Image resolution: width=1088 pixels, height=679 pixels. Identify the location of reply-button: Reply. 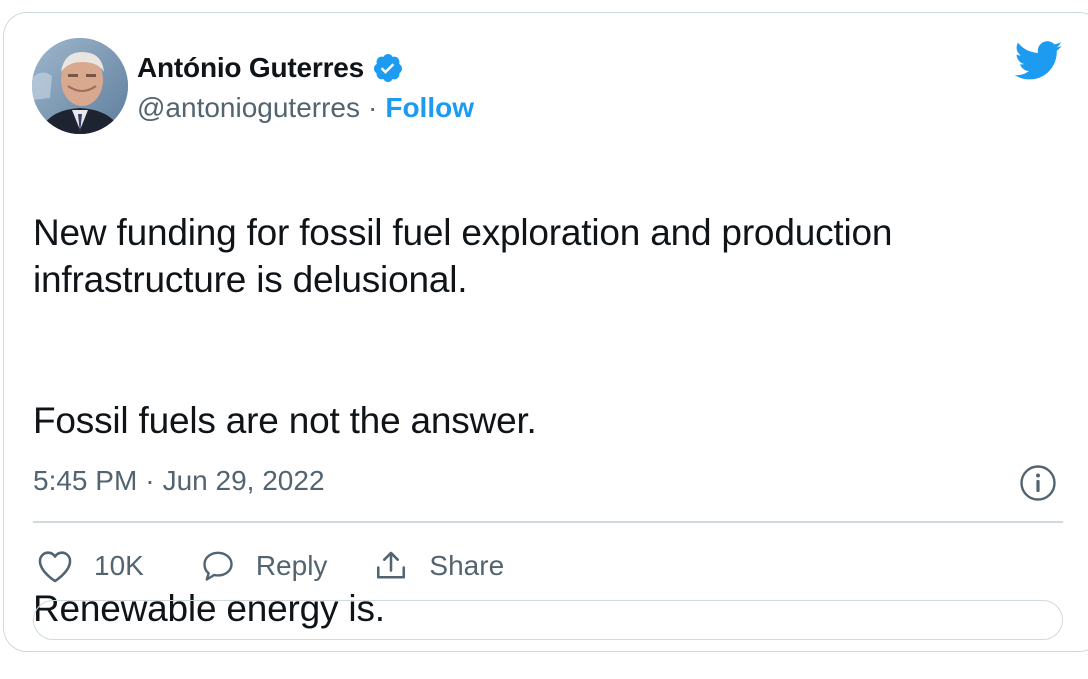
(264, 566).